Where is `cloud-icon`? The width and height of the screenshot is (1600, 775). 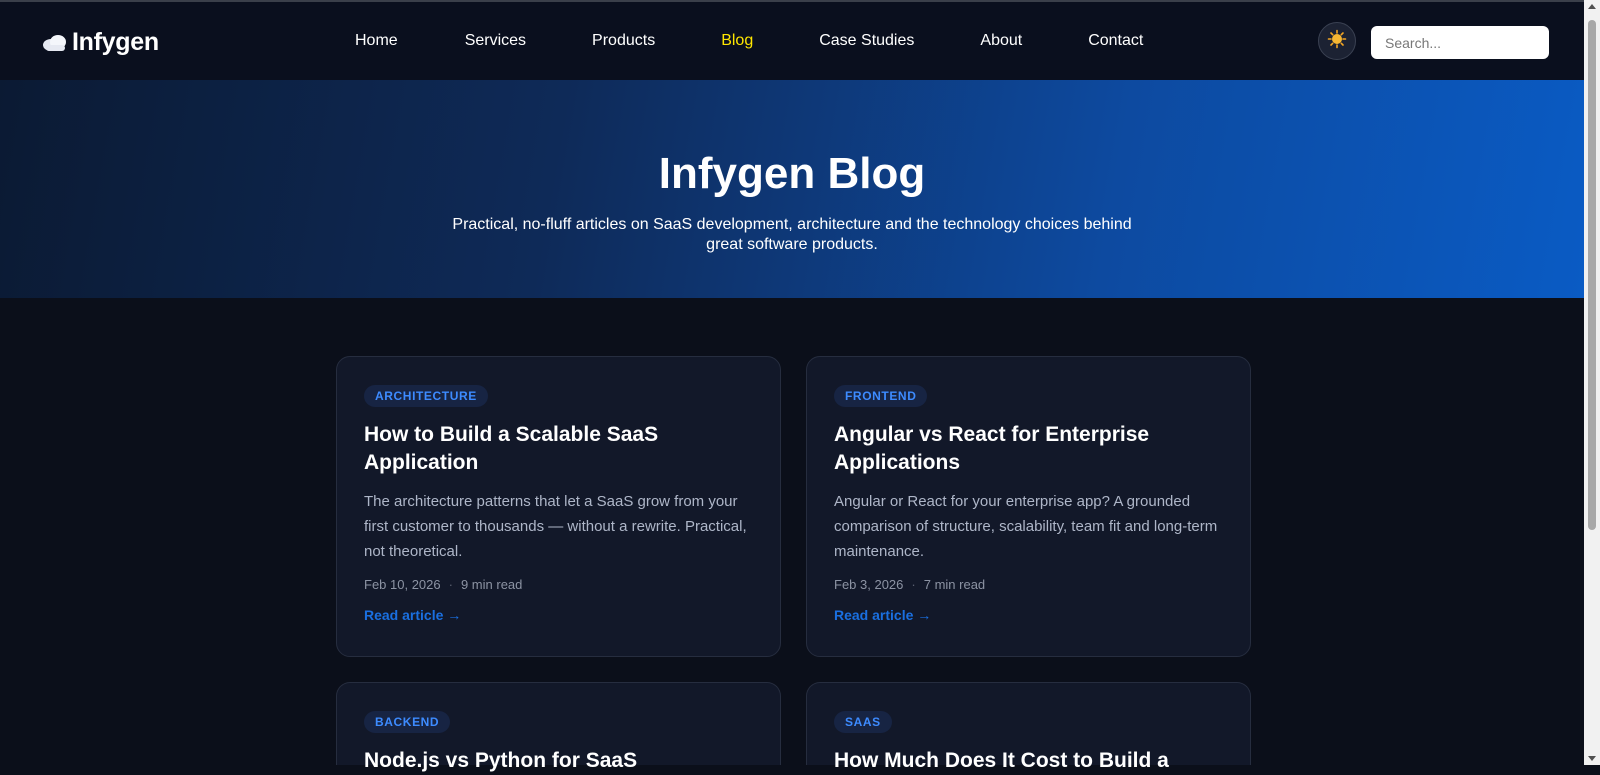
cloud-icon is located at coordinates (55, 43).